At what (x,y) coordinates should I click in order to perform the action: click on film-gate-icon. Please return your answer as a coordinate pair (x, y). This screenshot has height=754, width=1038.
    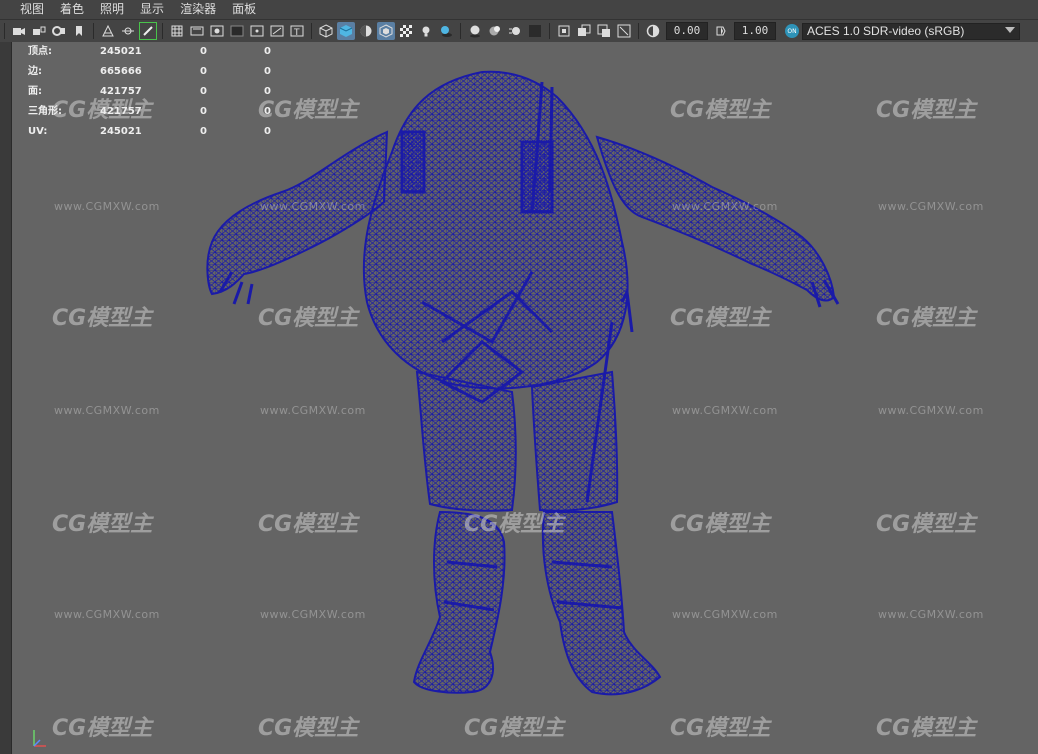
    Looking at the image, I should click on (197, 31).